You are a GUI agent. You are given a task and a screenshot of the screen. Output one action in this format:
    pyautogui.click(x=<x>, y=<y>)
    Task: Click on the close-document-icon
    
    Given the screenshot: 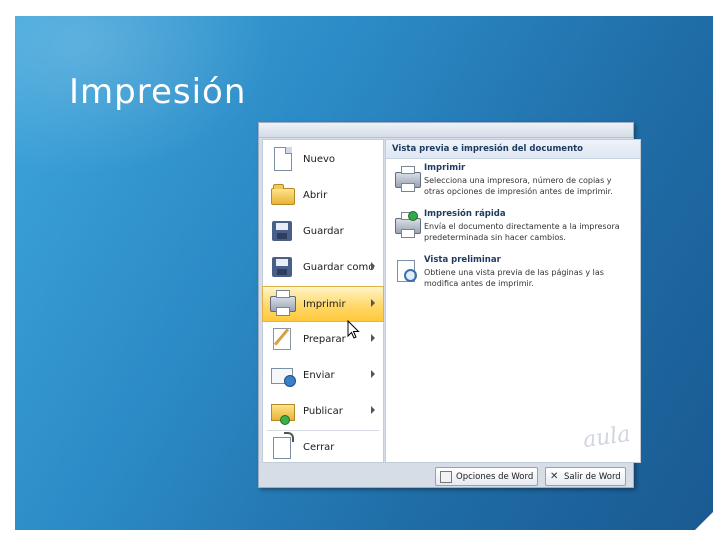 What is the action you would take?
    pyautogui.click(x=282, y=447)
    